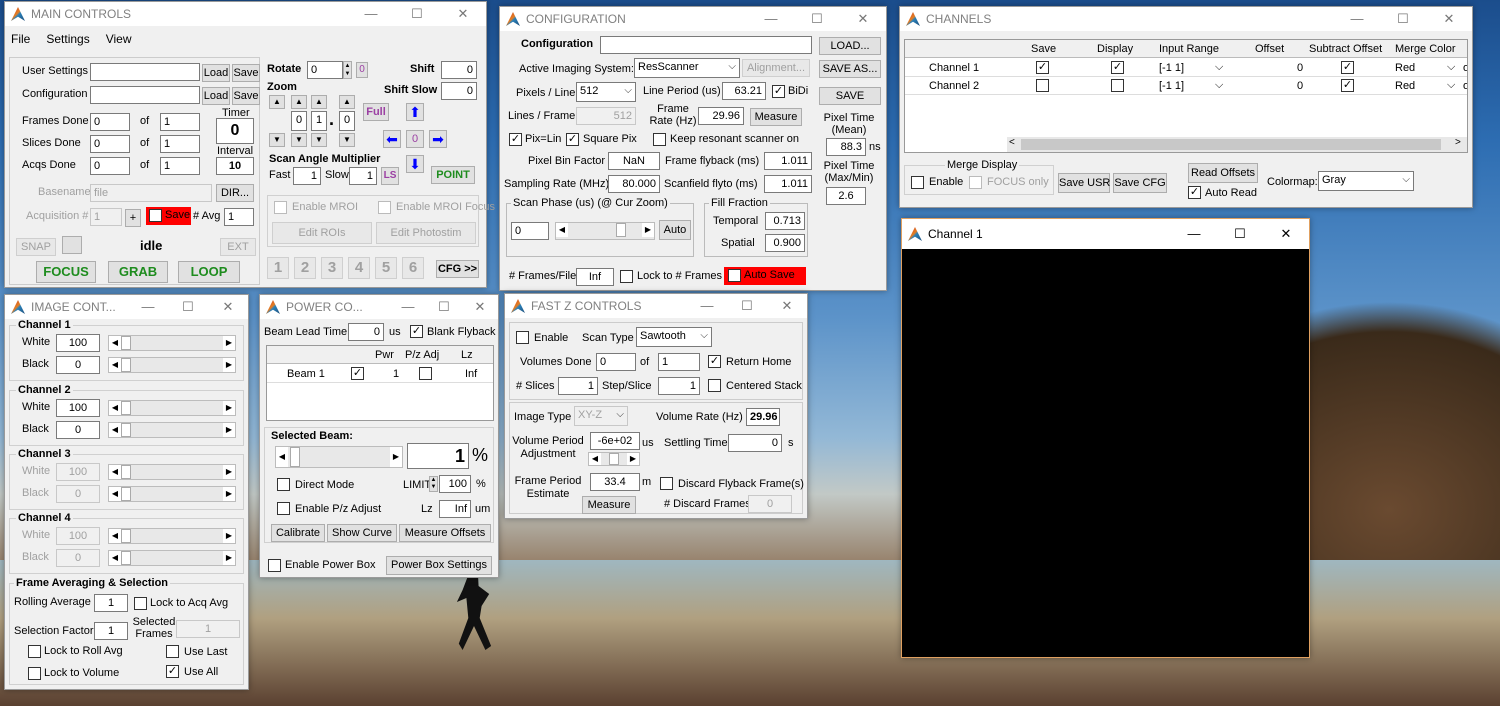 This screenshot has width=1500, height=706. I want to click on subtract-offset-checkbox: ✓, so click(1347, 67).